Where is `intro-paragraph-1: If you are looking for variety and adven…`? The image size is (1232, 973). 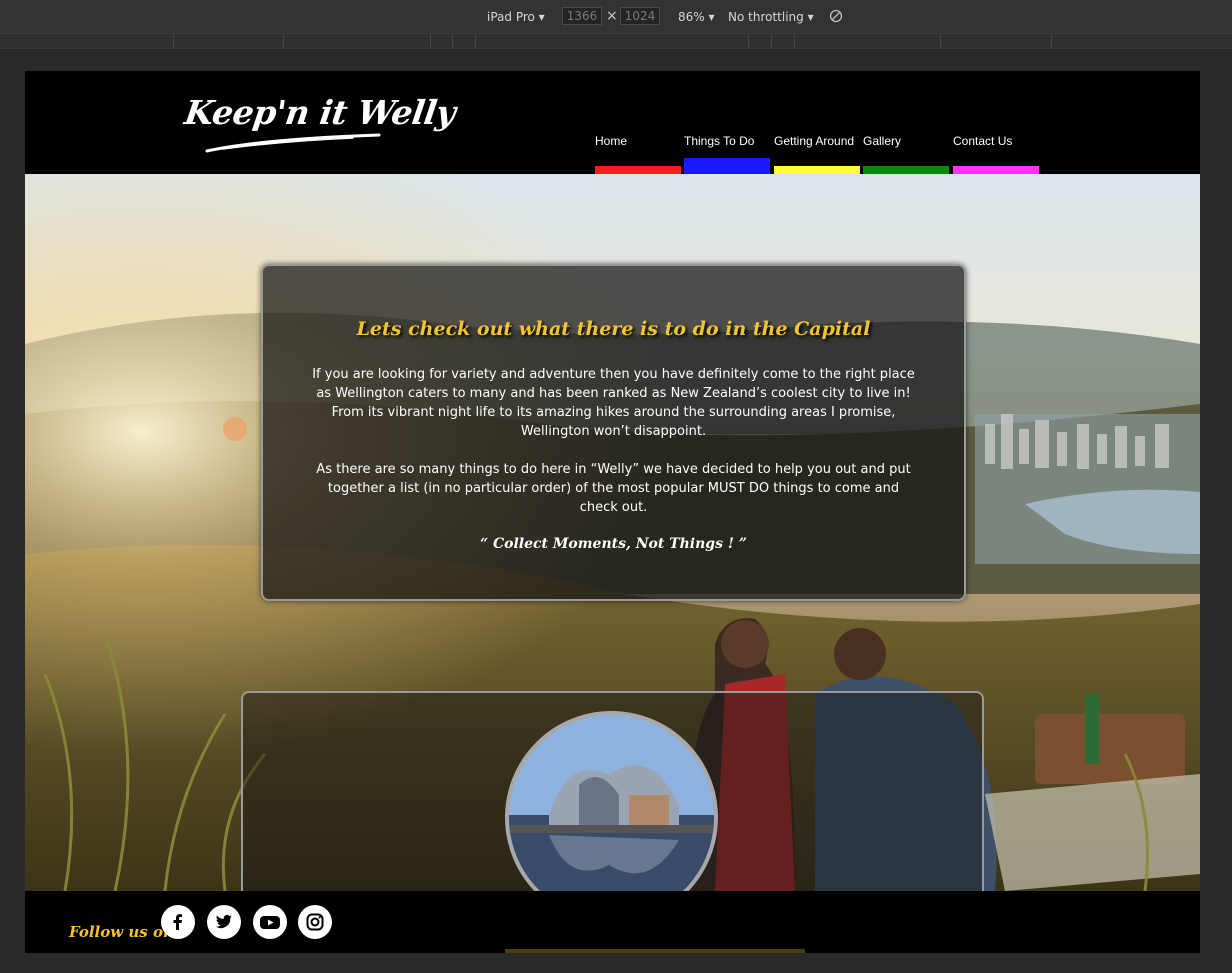 intro-paragraph-1: If you are looking for variety and adven… is located at coordinates (613, 403).